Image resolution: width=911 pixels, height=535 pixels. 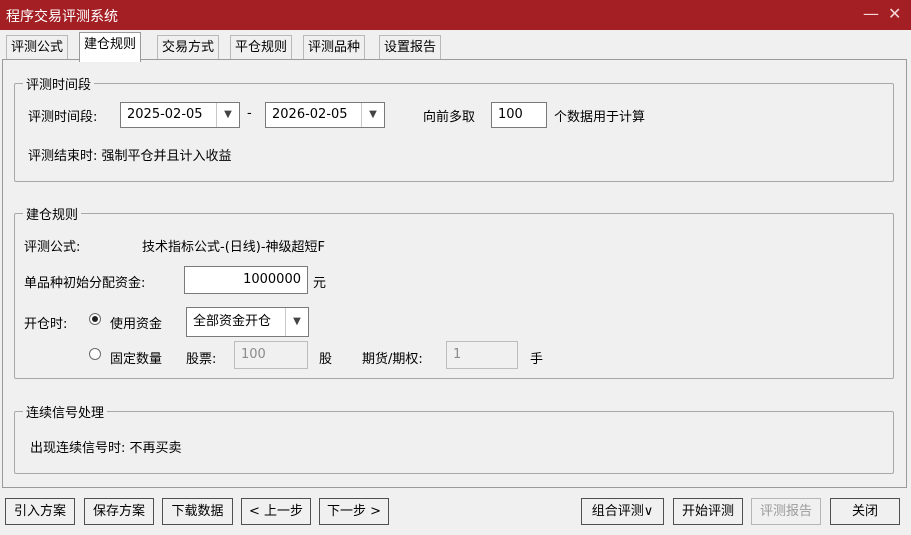 I want to click on capital-mode-value: 全部资金开仓, so click(x=232, y=321).